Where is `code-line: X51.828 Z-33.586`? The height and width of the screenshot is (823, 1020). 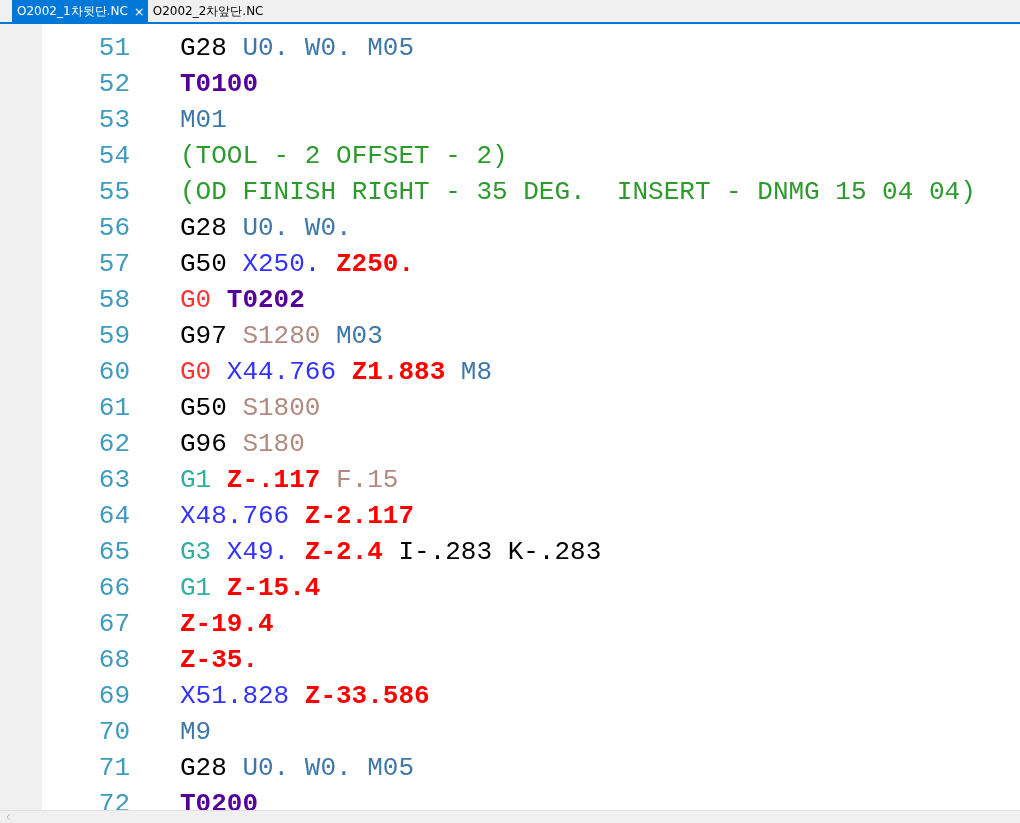 code-line: X51.828 Z-33.586 is located at coordinates (305, 696).